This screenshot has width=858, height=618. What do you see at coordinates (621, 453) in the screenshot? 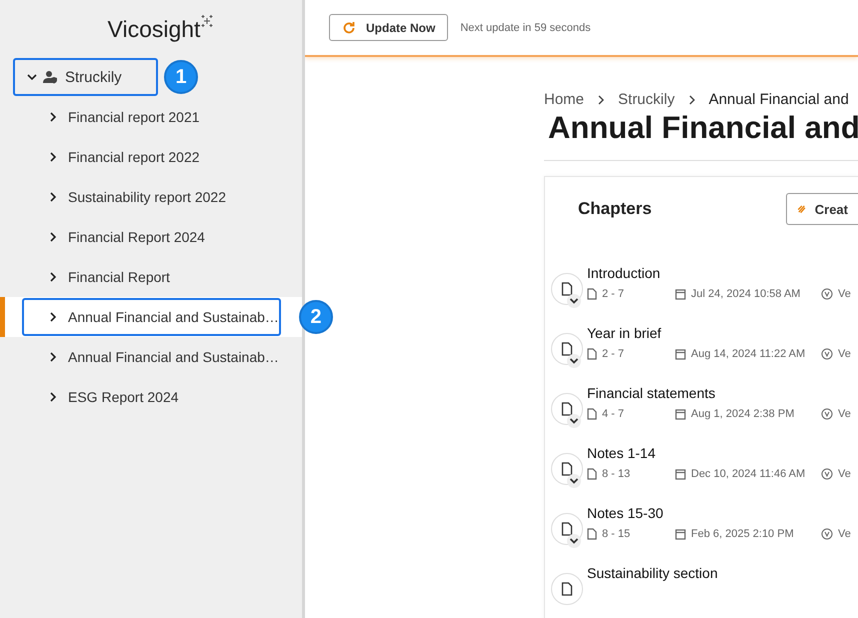
I see `chapter-title: Notes 1-14` at bounding box center [621, 453].